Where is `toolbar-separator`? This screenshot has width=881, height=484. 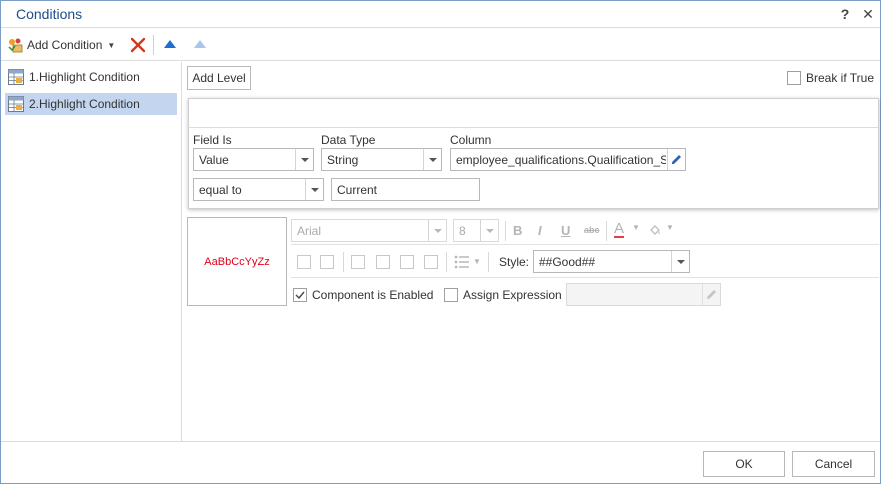 toolbar-separator is located at coordinates (153, 45).